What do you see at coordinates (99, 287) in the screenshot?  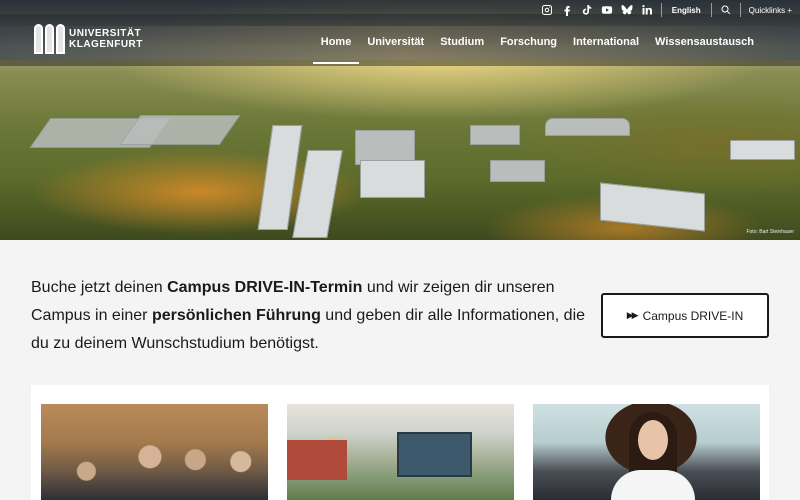 I see `text-part: Buche jetzt deinen` at bounding box center [99, 287].